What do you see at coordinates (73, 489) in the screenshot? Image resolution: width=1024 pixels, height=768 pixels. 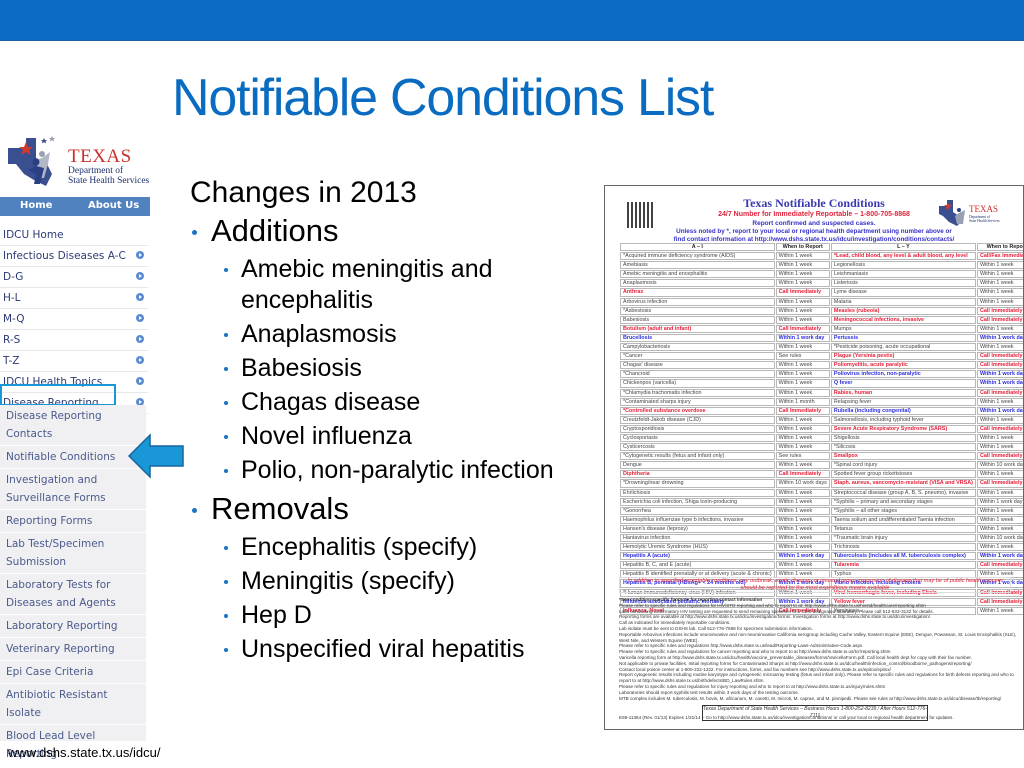 I see `submenu-item-investigation-forms: Investigation and Surveillance Forms` at bounding box center [73, 489].